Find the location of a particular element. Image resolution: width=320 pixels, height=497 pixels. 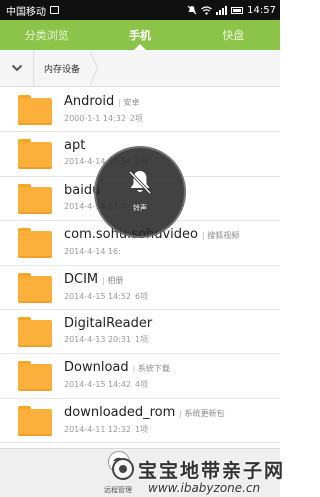

file-count: 4项 is located at coordinates (142, 385).